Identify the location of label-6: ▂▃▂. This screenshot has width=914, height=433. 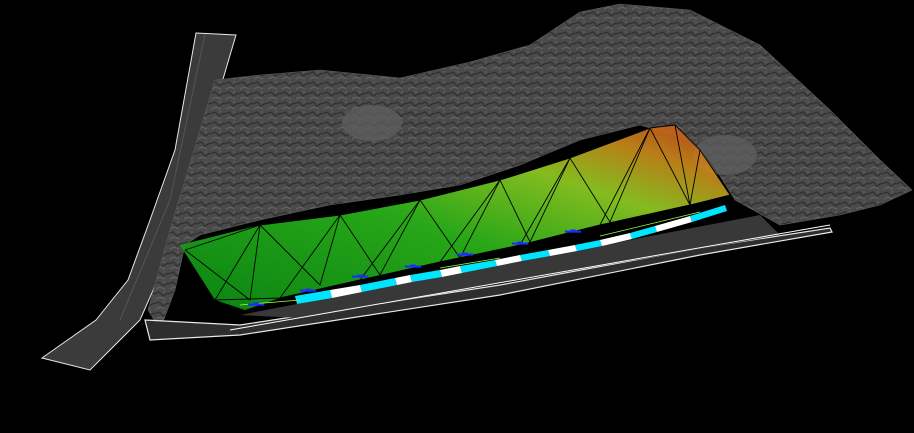
(520, 241).